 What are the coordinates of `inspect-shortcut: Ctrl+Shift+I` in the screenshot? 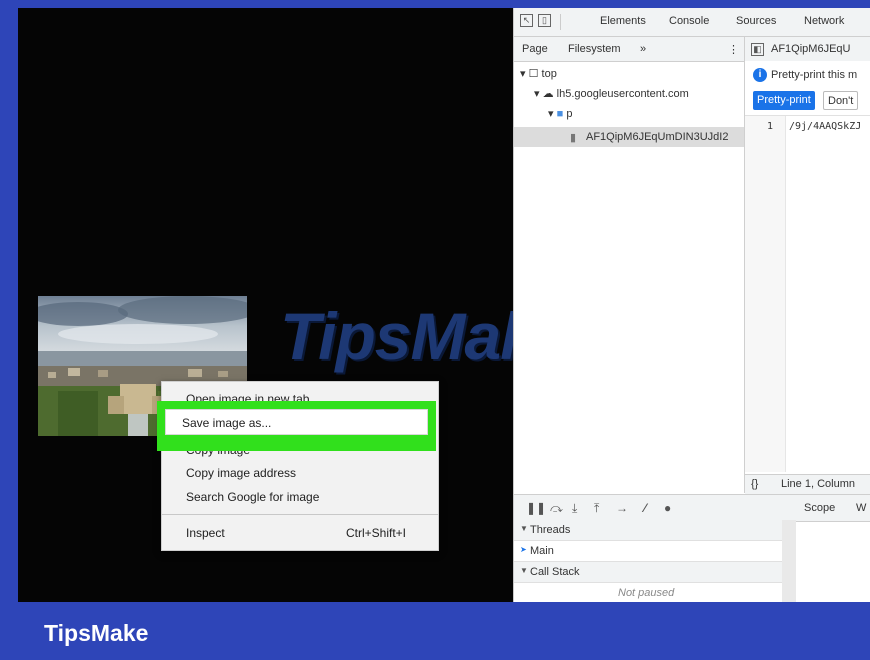 It's located at (375, 533).